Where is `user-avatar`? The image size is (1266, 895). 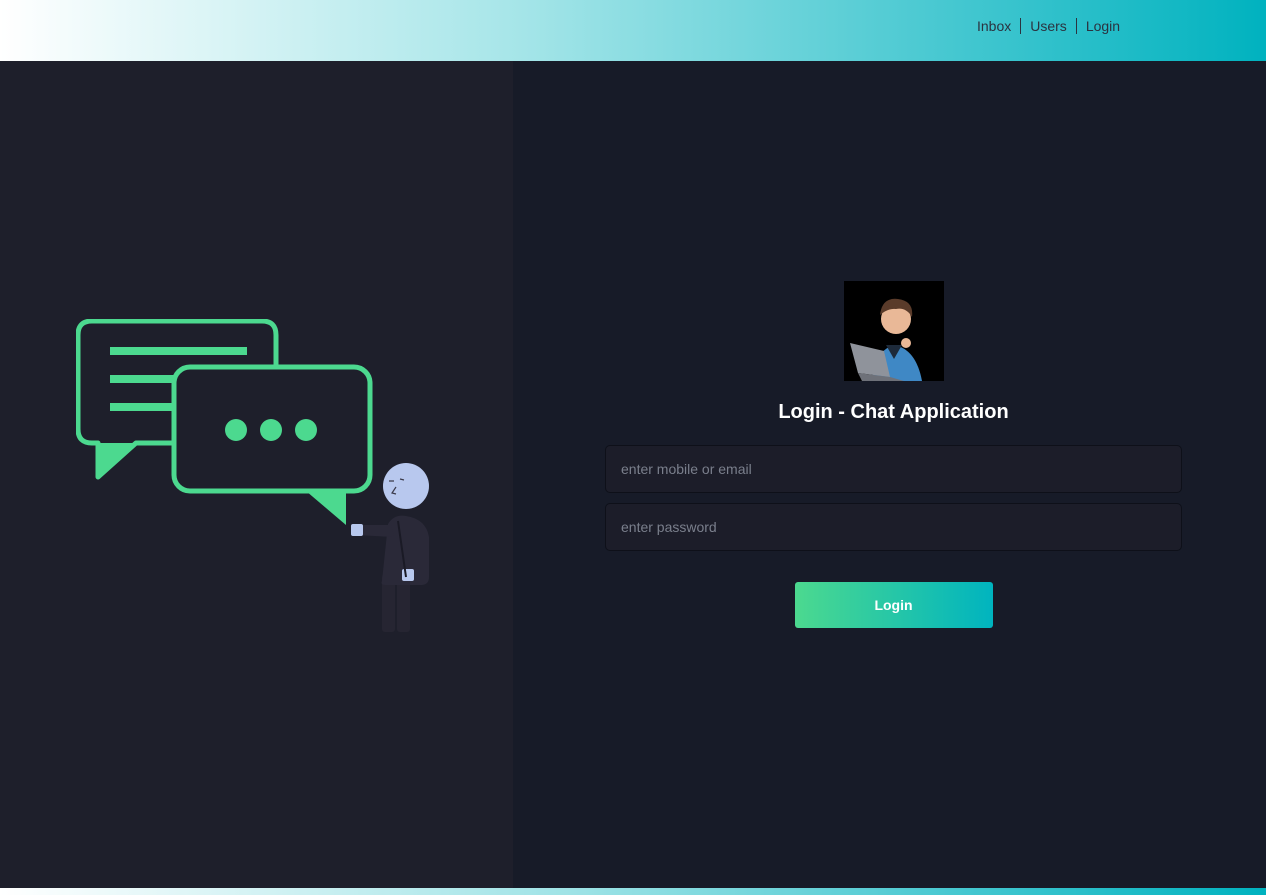 user-avatar is located at coordinates (893, 331).